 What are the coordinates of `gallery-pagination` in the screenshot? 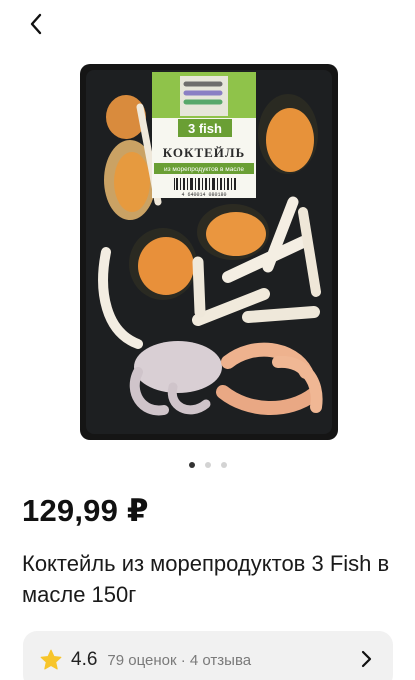 It's located at (207, 467).